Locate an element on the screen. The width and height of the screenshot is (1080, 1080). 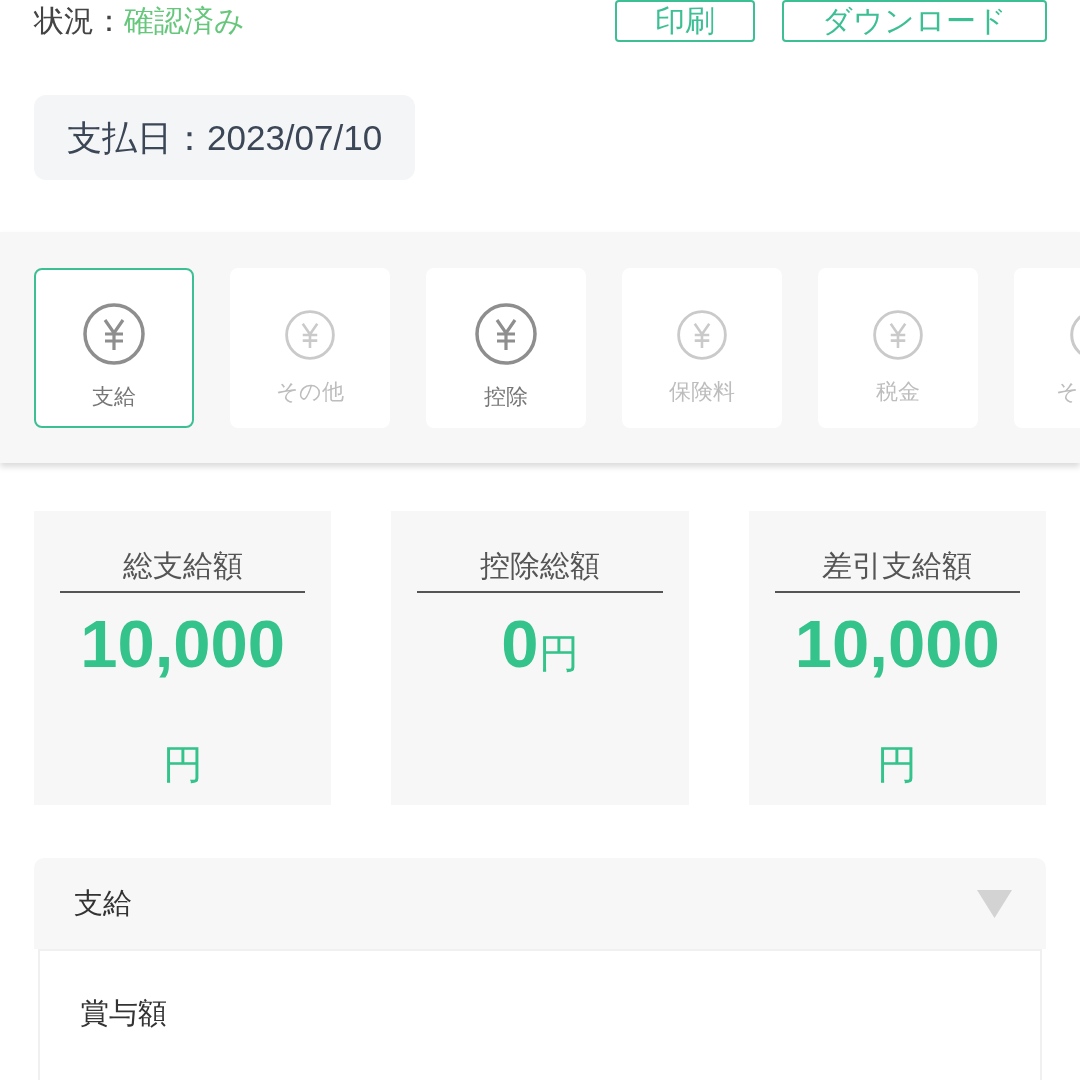
summary-title: 控除総額 is located at coordinates (540, 566).